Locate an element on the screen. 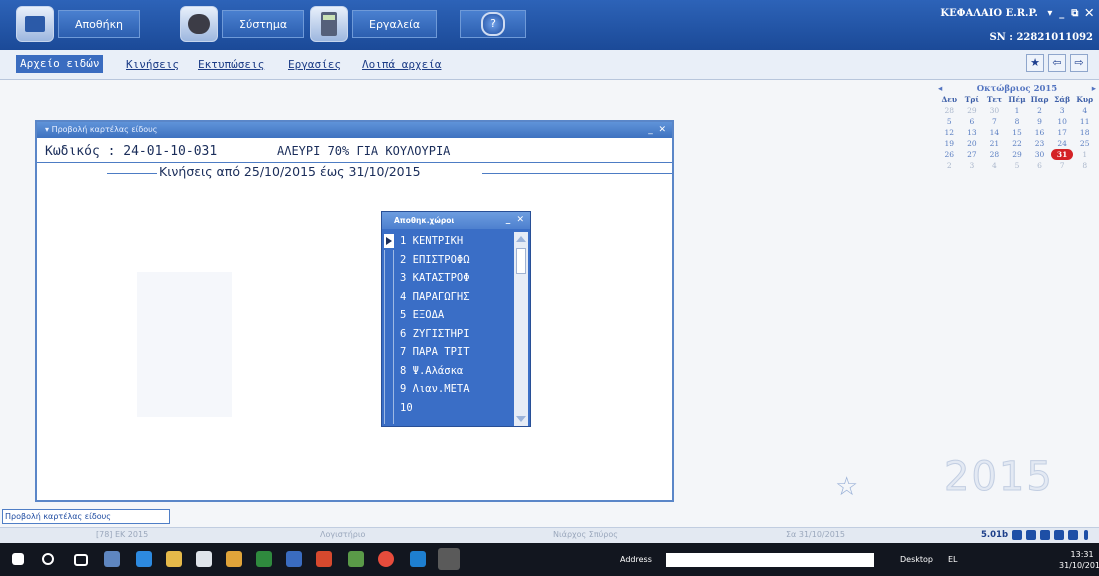  list-item: 1 ΚΕΝΤΡΙΚΗ is located at coordinates (455, 241).